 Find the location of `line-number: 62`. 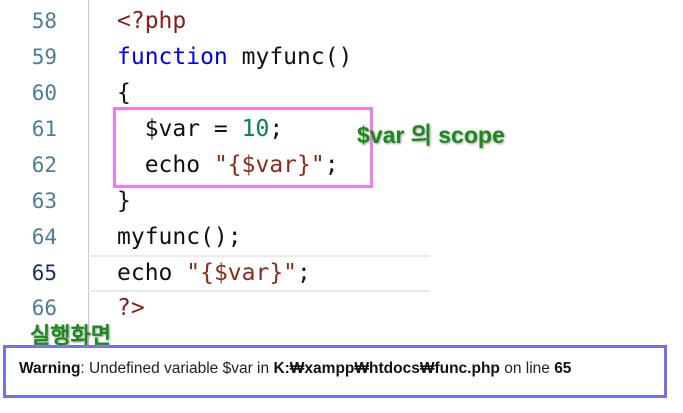

line-number: 62 is located at coordinates (44, 165).